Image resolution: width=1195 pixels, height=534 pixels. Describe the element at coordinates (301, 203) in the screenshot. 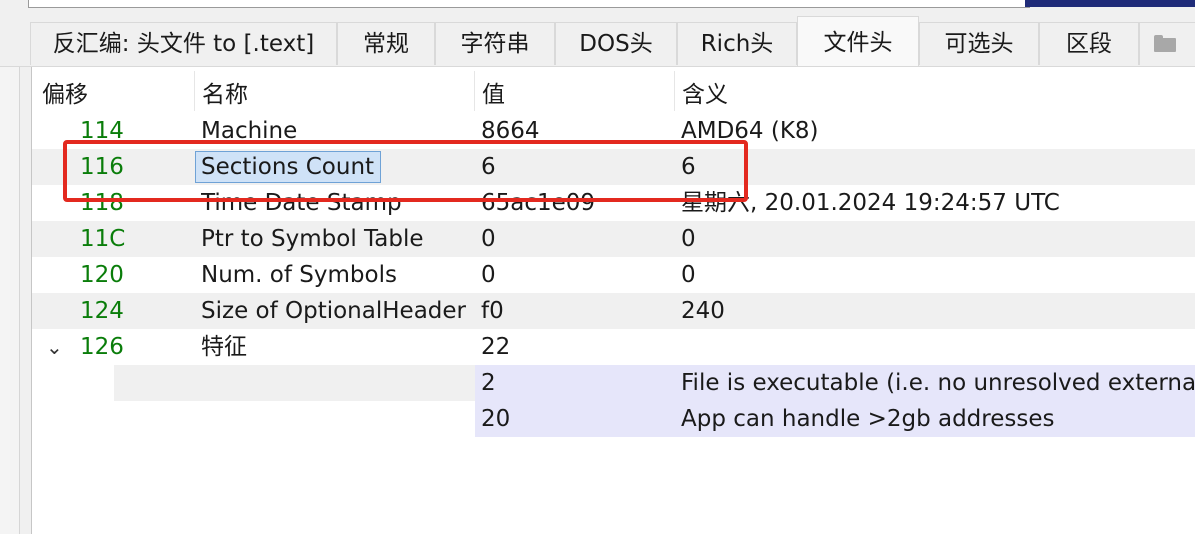

I see `name-cell: Time Date Stamp` at that location.